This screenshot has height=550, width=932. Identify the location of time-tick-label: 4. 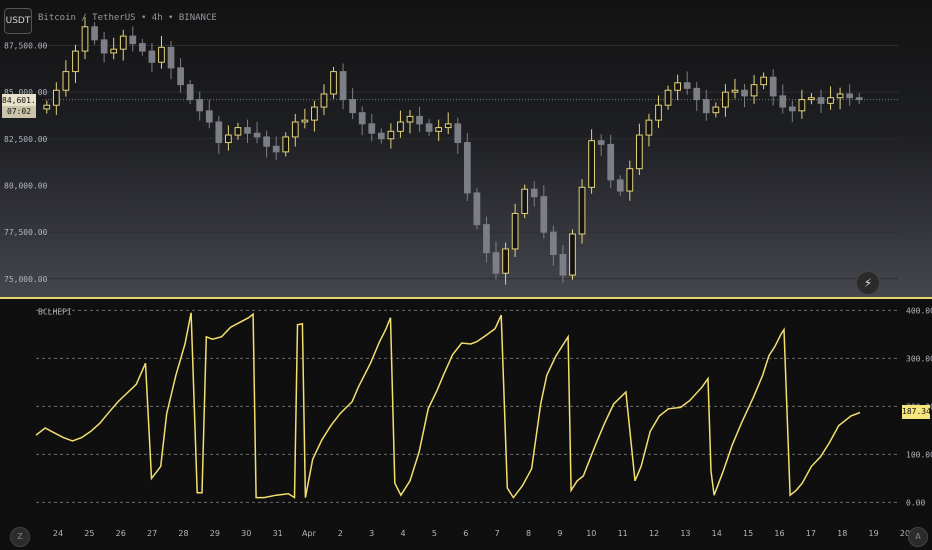
(403, 533).